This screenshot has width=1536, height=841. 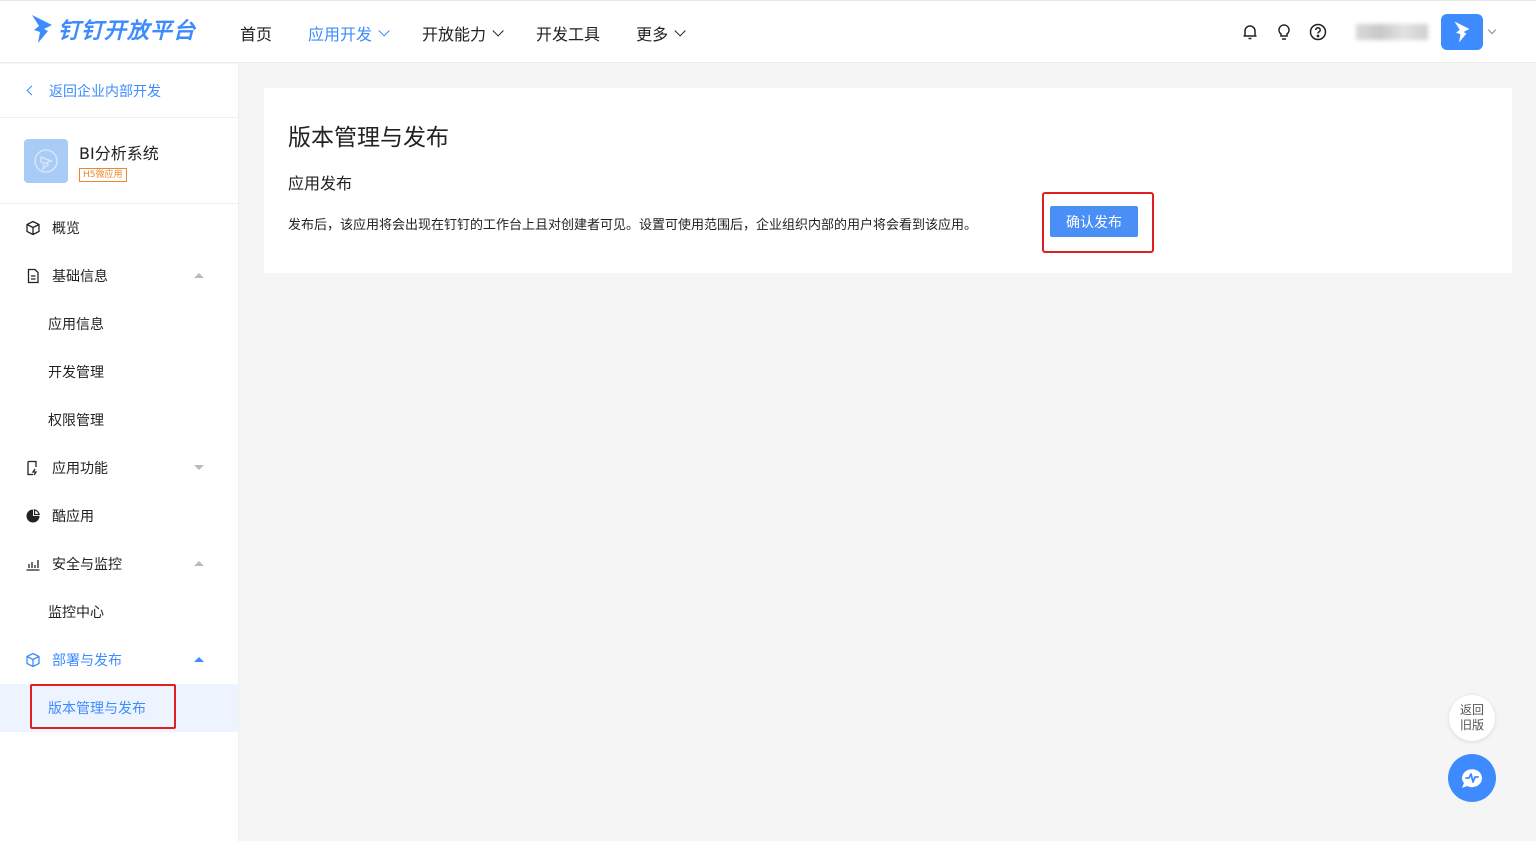 I want to click on chevron-left-icon, so click(x=31, y=90).